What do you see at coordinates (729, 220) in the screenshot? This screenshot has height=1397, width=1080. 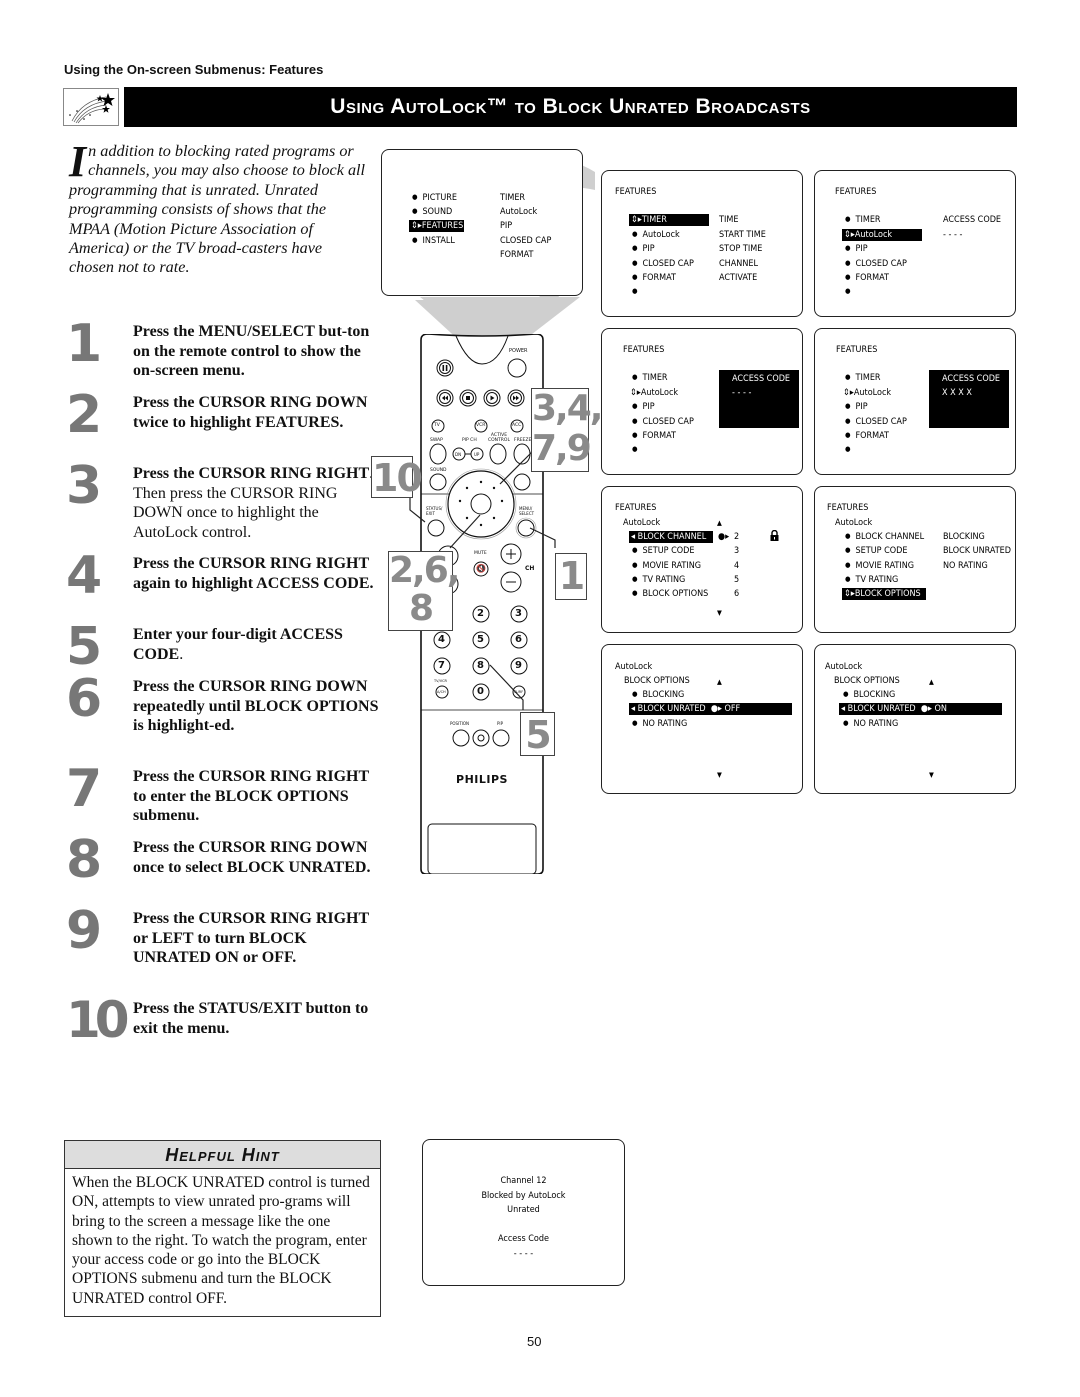 I see `submenu-item: TIME` at bounding box center [729, 220].